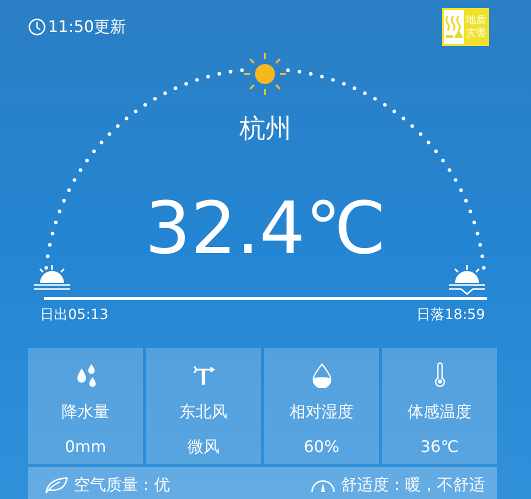 This screenshot has width=531, height=499. What do you see at coordinates (87, 27) in the screenshot?
I see `update-time: 11:50更新` at bounding box center [87, 27].